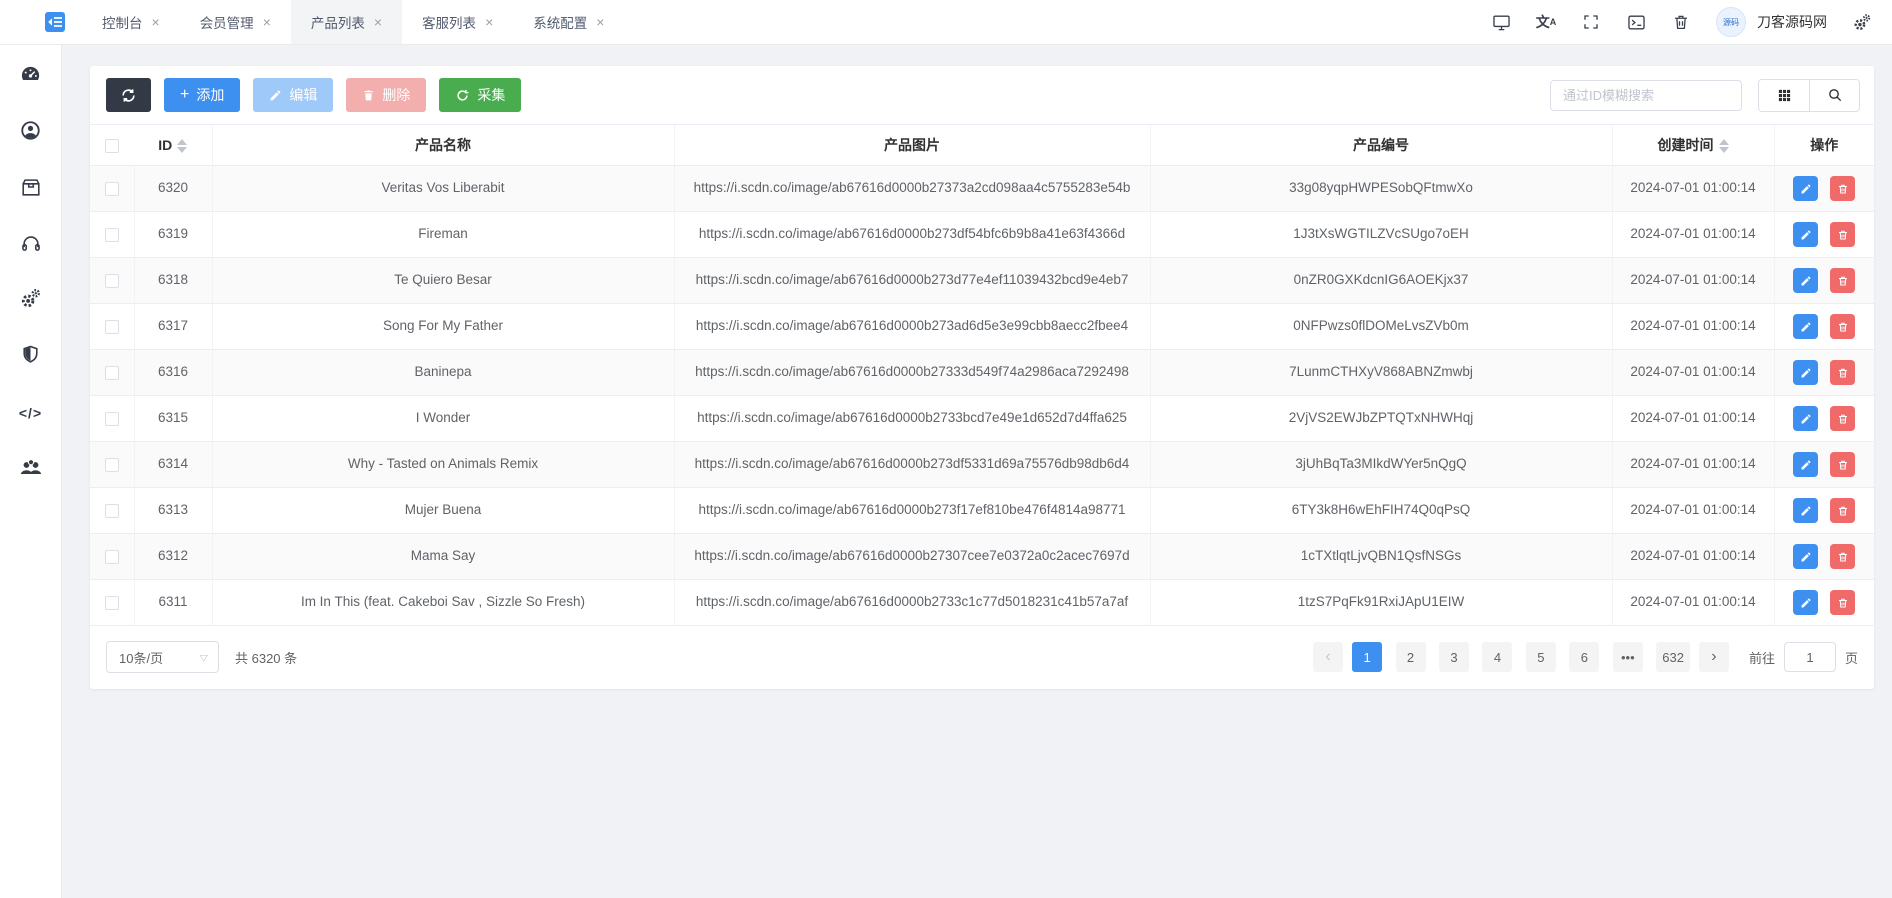  What do you see at coordinates (172, 418) in the screenshot?
I see `cell-id: 6315` at bounding box center [172, 418].